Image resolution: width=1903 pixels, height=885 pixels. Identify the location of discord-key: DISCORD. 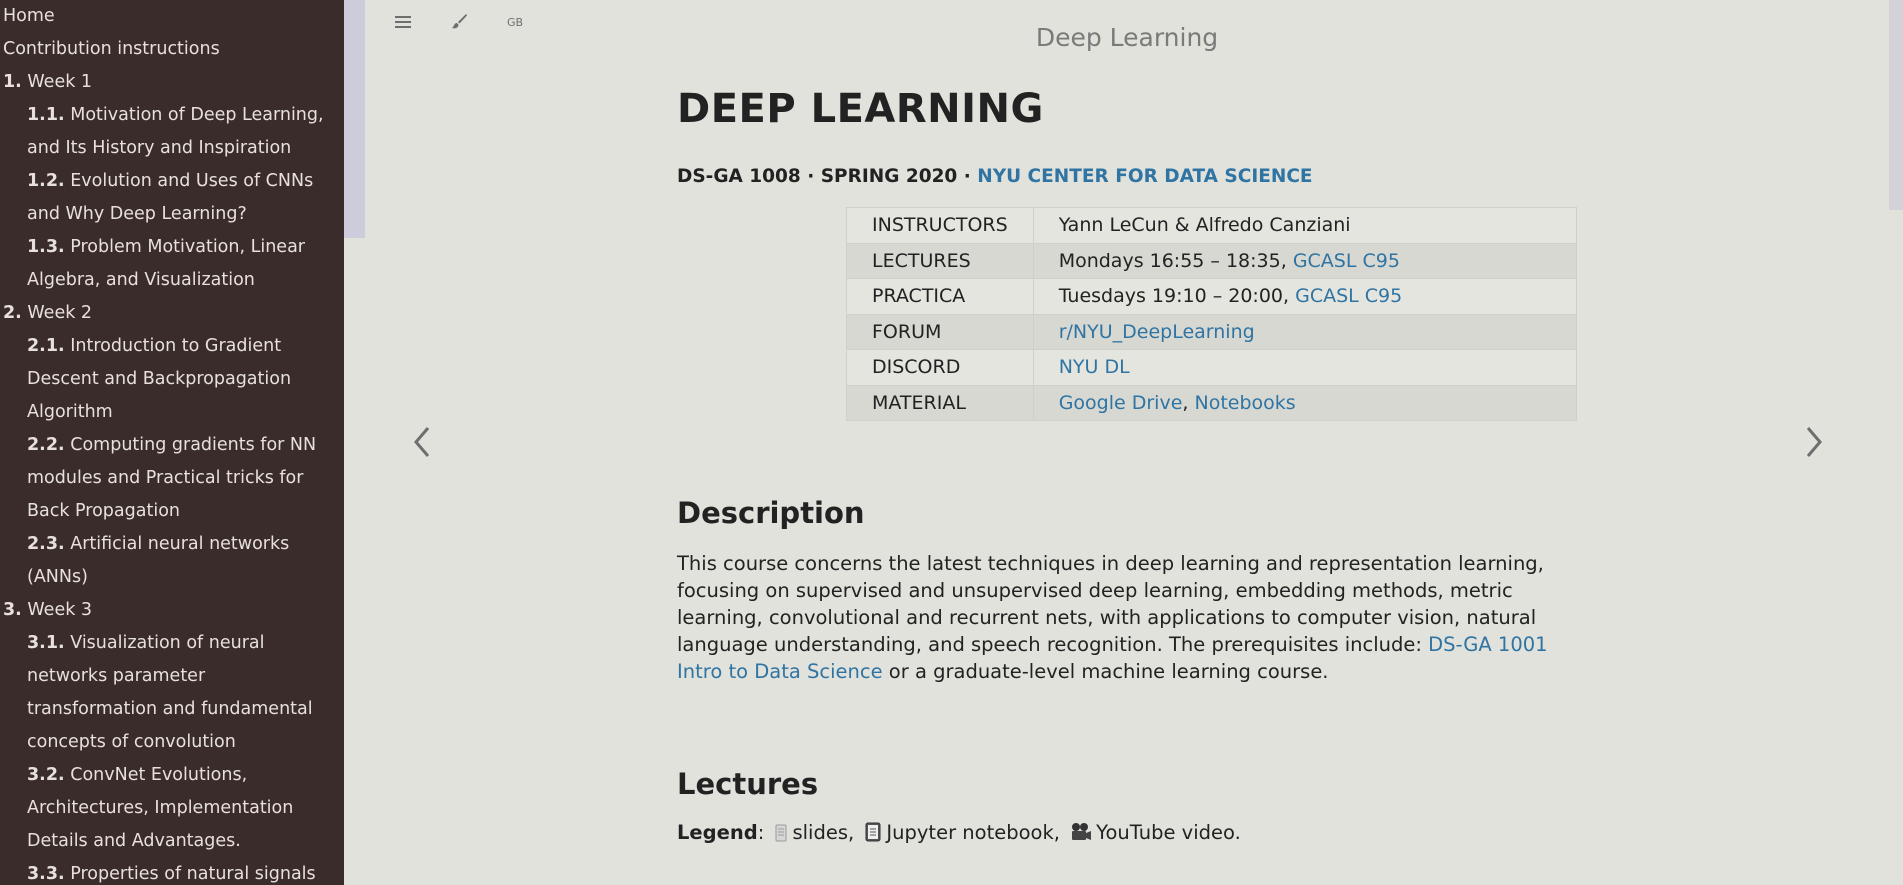
(940, 367).